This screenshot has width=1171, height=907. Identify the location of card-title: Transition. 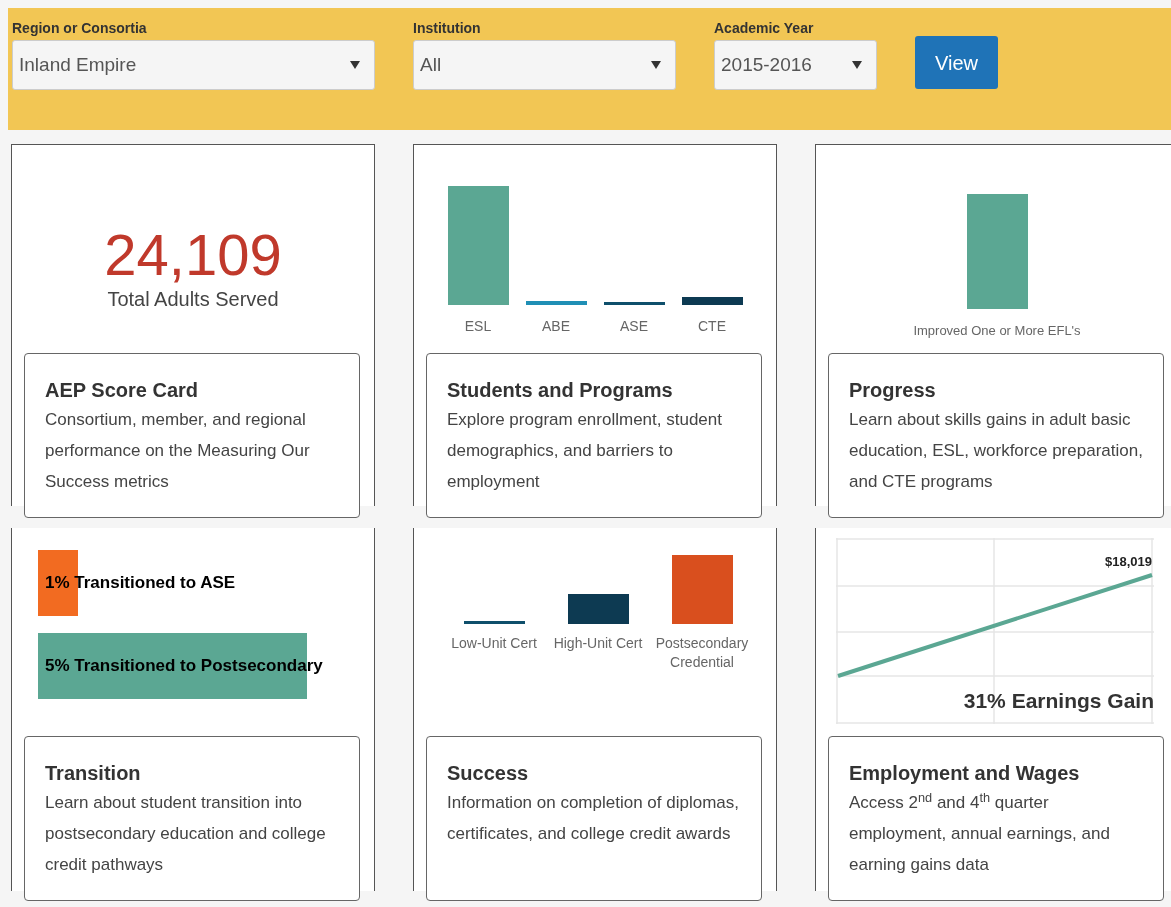
(93, 773).